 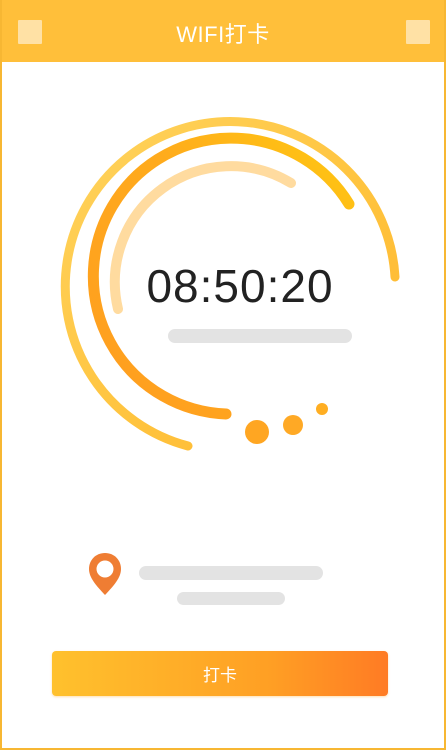 What do you see at coordinates (257, 432) in the screenshot?
I see `dot-large` at bounding box center [257, 432].